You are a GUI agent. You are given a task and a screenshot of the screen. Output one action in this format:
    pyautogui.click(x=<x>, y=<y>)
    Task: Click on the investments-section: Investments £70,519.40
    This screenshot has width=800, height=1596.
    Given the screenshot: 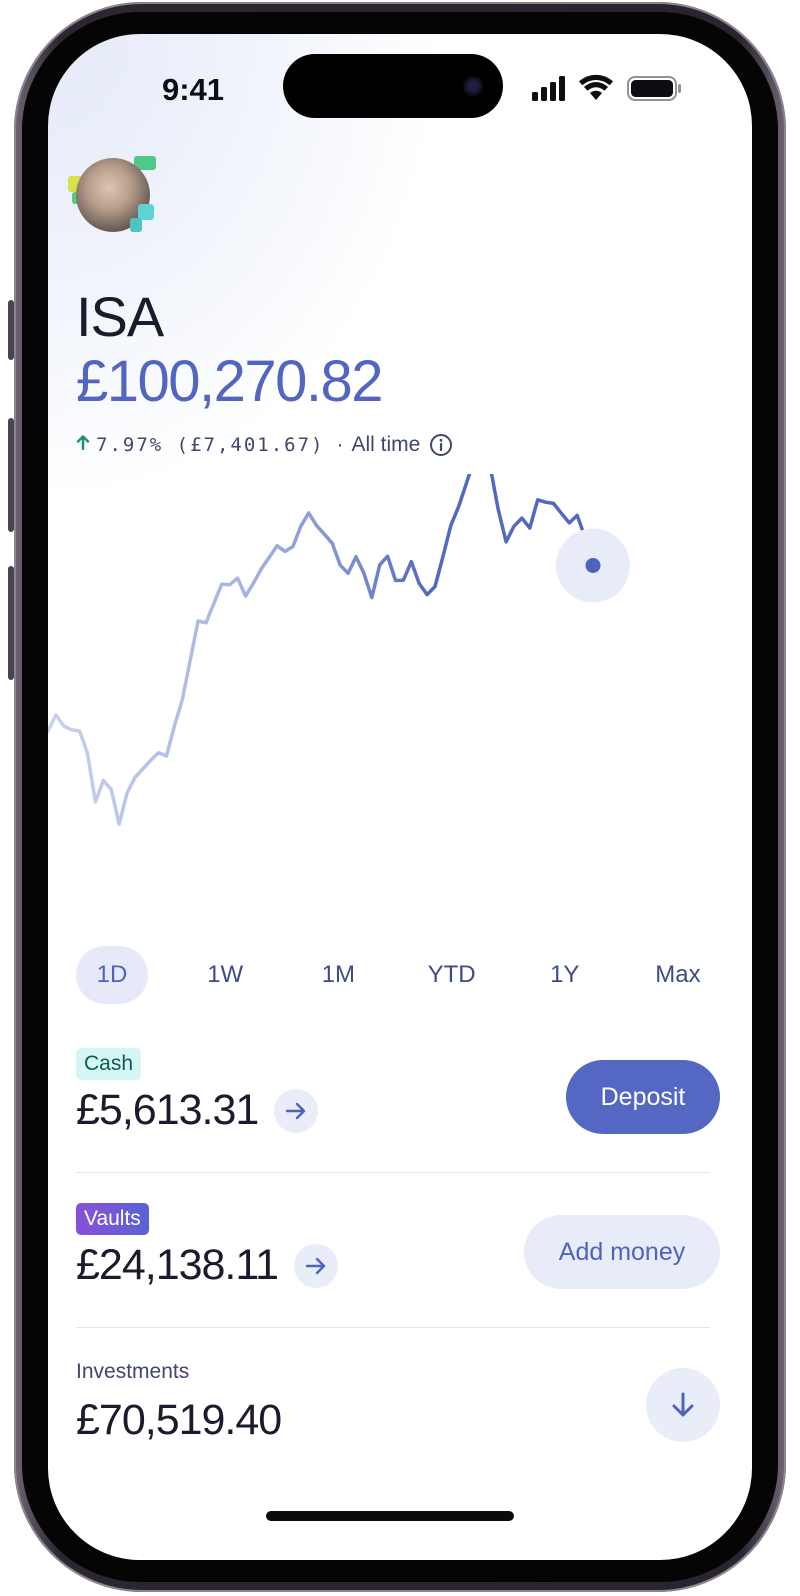 What is the action you would take?
    pyautogui.click(x=398, y=1402)
    